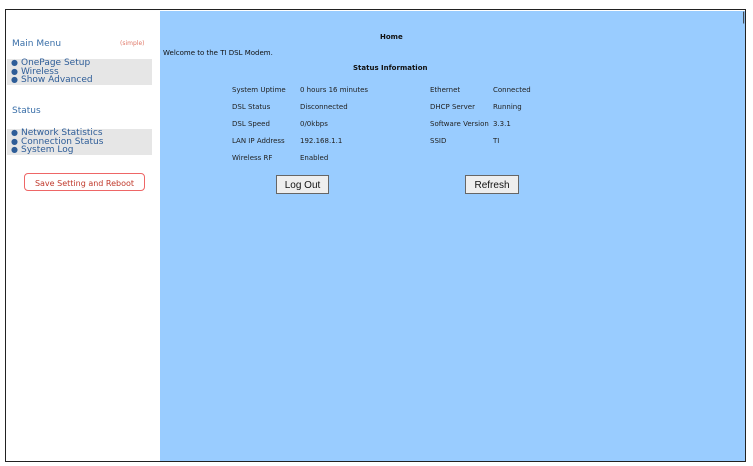  I want to click on page-title: Home, so click(391, 37).